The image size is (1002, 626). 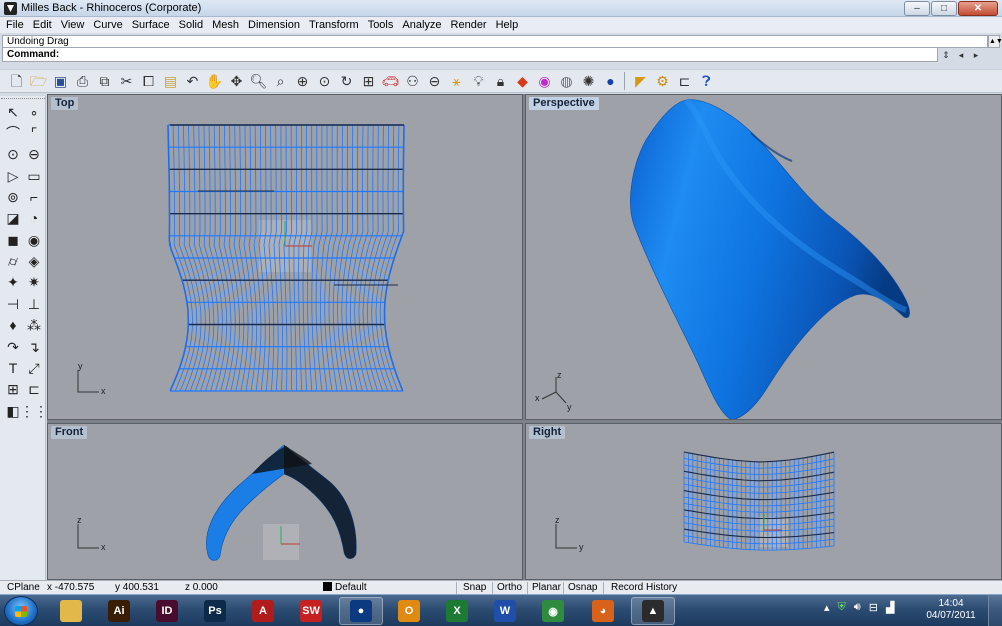 What do you see at coordinates (978, 8) in the screenshot?
I see `close-button: ✕` at bounding box center [978, 8].